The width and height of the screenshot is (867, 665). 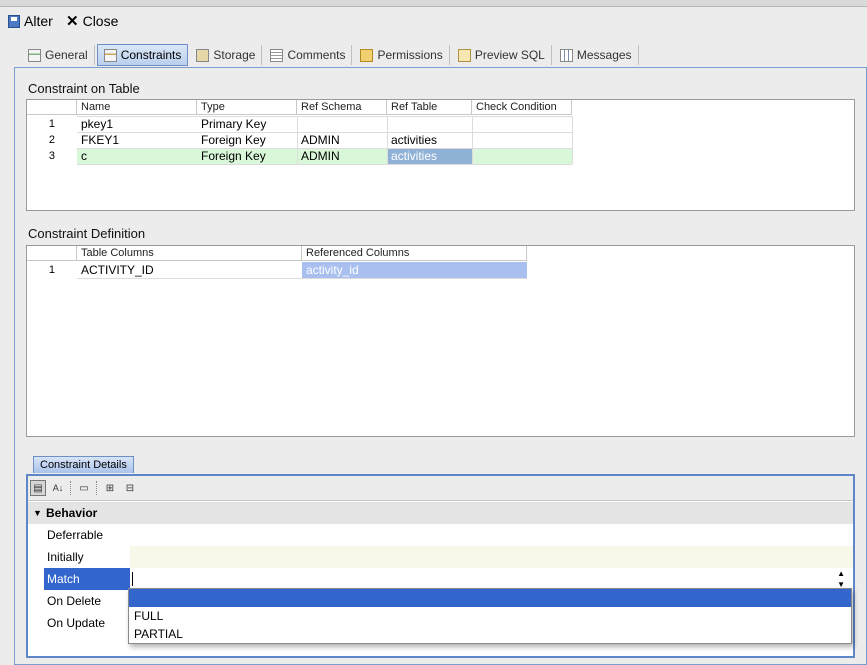 I want to click on property-row-initially: Initially, so click(x=440, y=557).